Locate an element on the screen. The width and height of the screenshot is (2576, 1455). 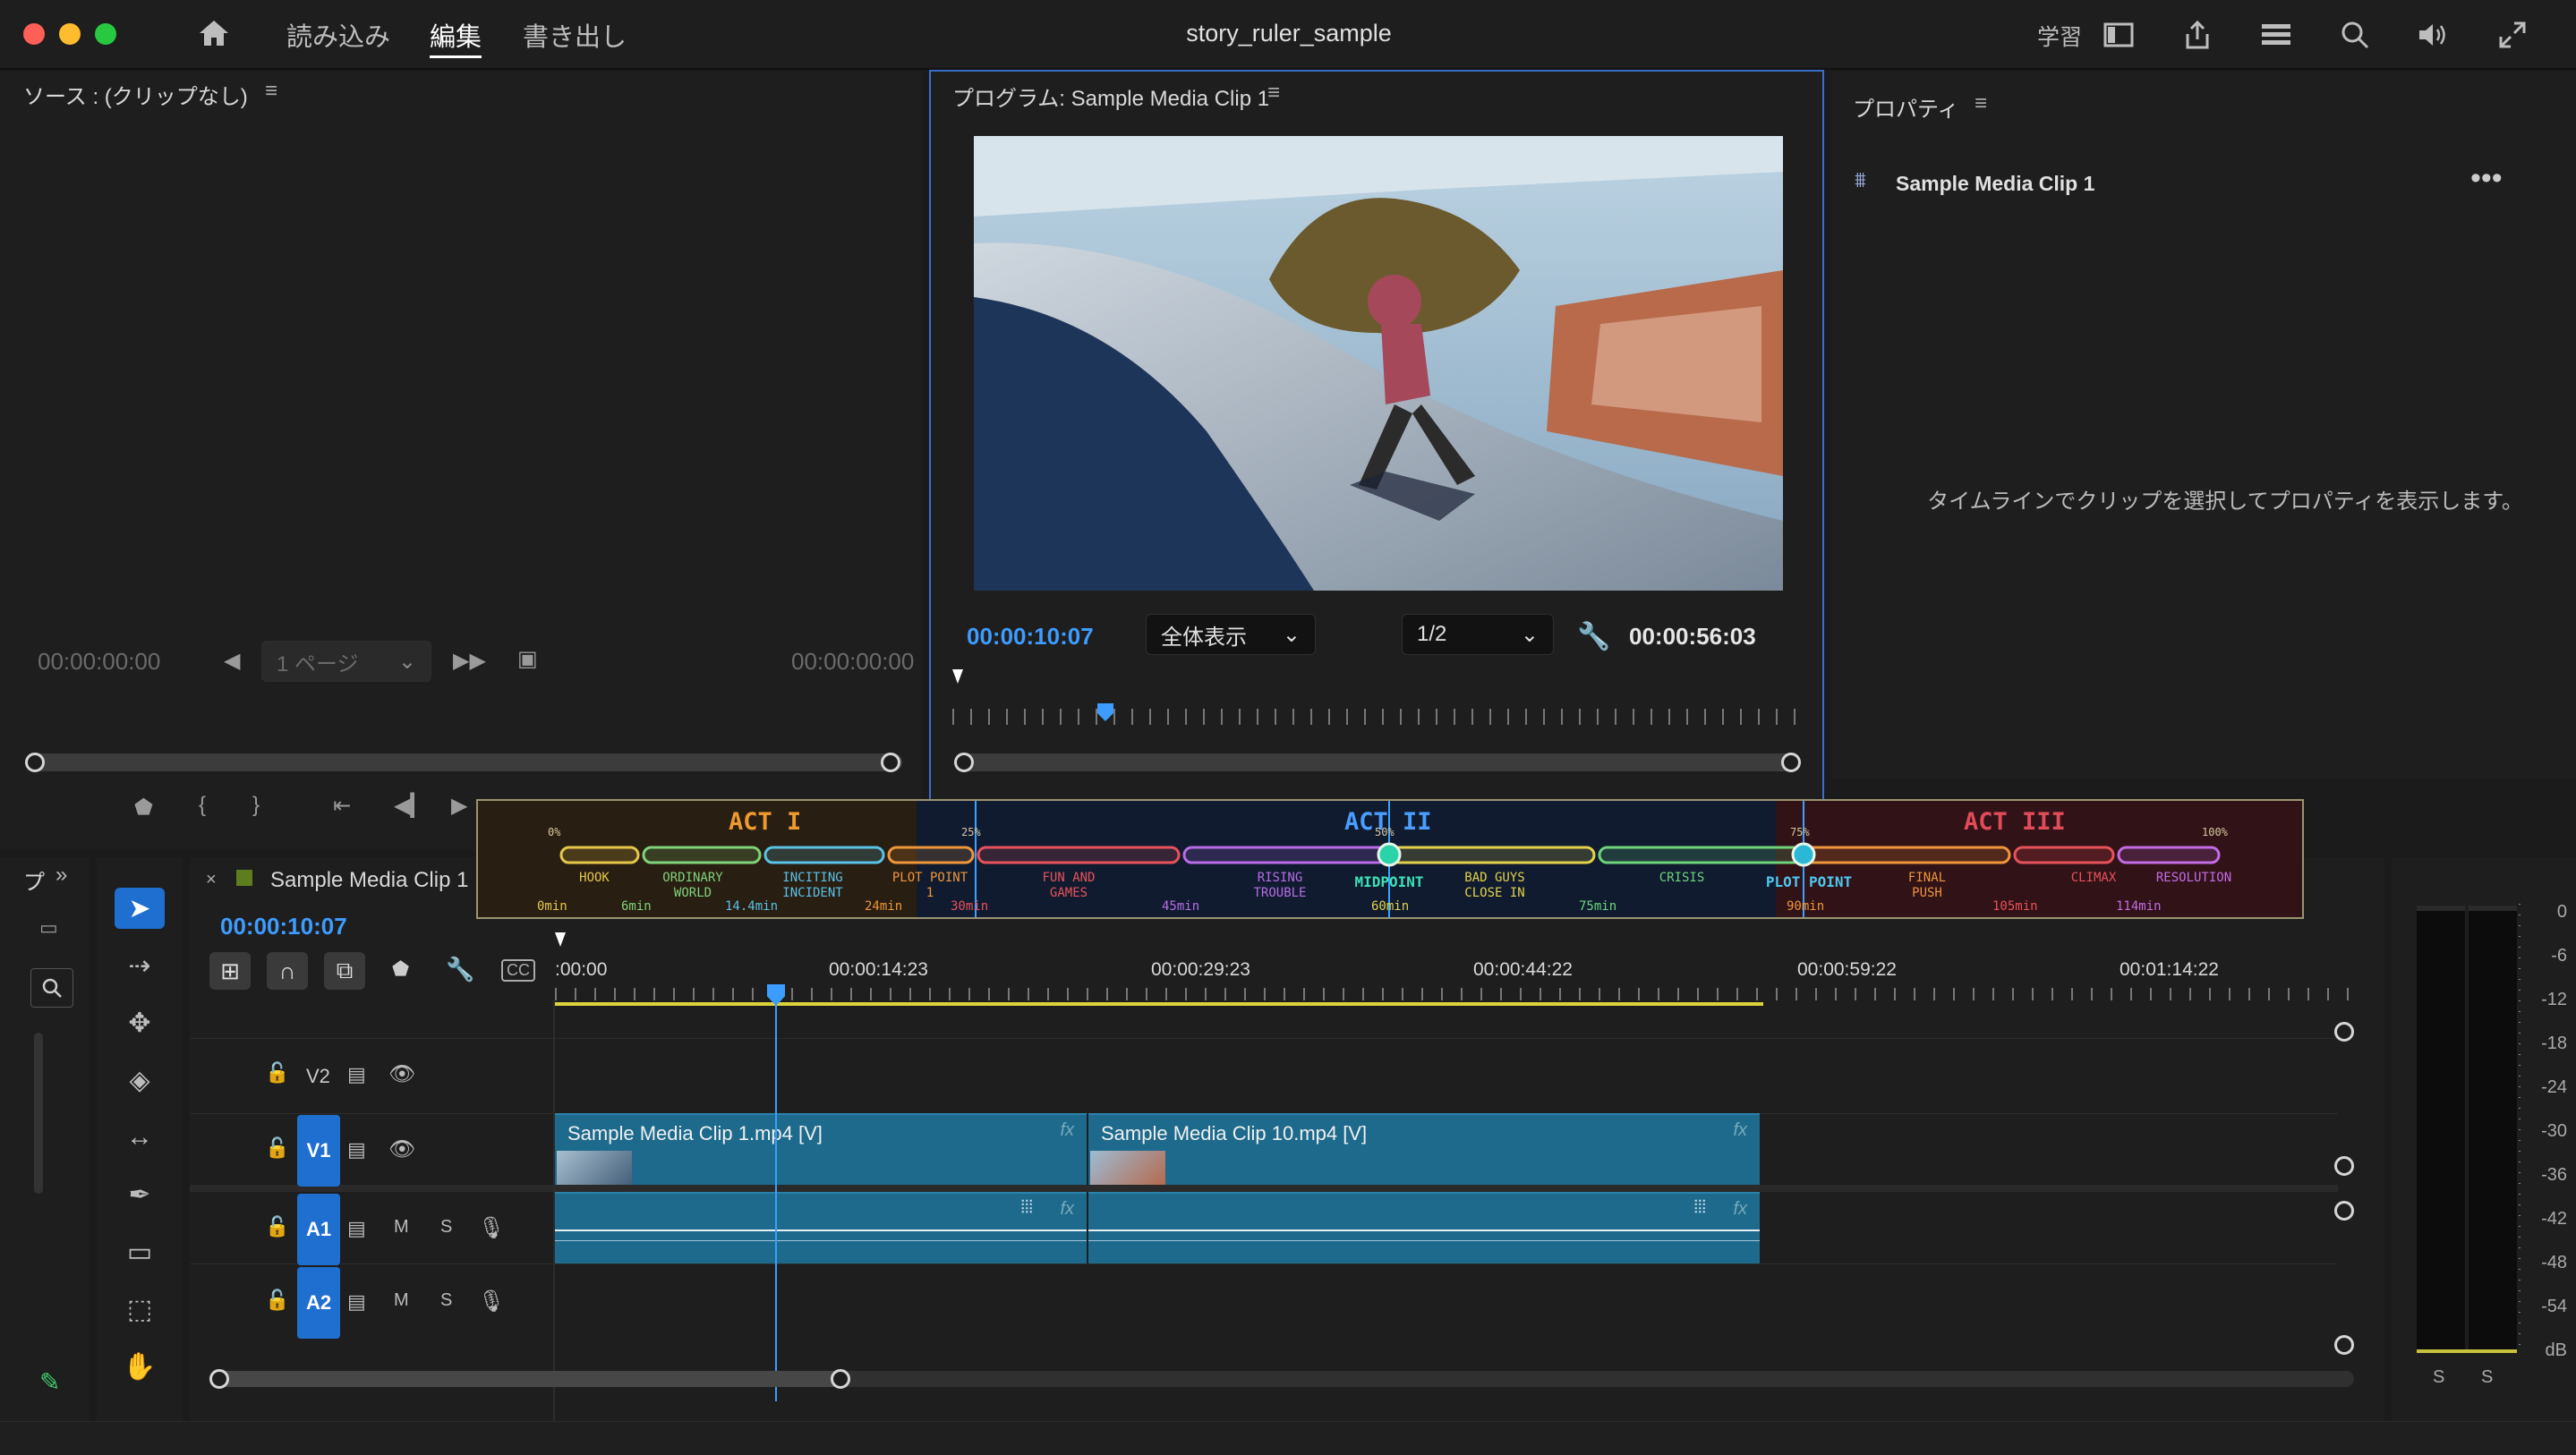
panel-layout-icon is located at coordinates (2118, 35).